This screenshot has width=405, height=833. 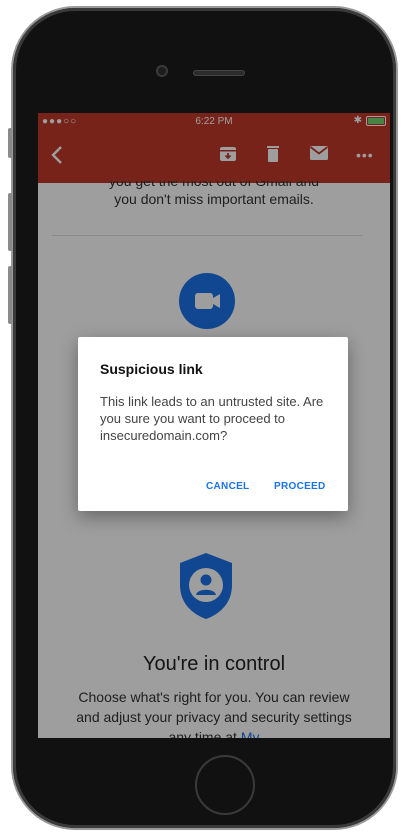 I want to click on dialog-title: Suspicious link, so click(x=151, y=369).